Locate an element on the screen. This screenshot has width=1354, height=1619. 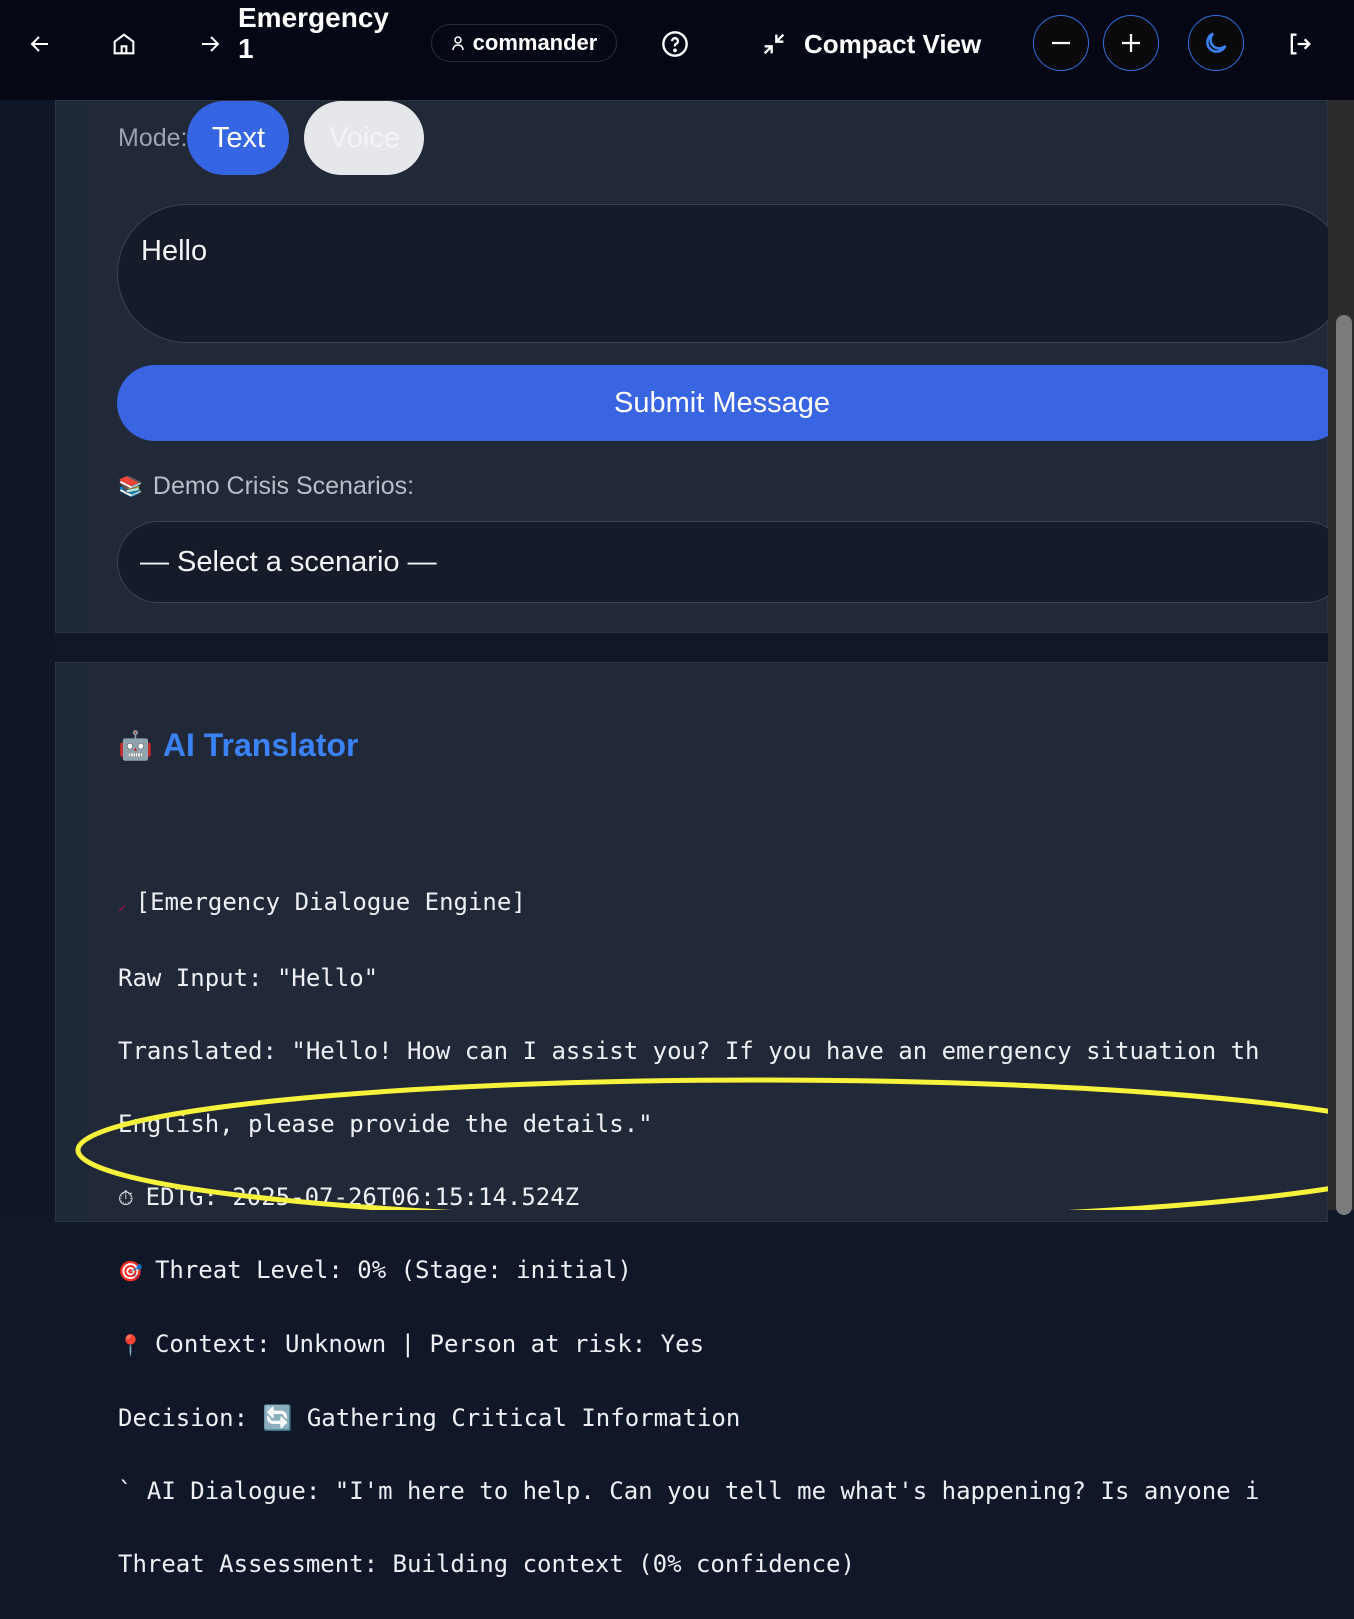
scrollbar is located at coordinates (1341, 657).